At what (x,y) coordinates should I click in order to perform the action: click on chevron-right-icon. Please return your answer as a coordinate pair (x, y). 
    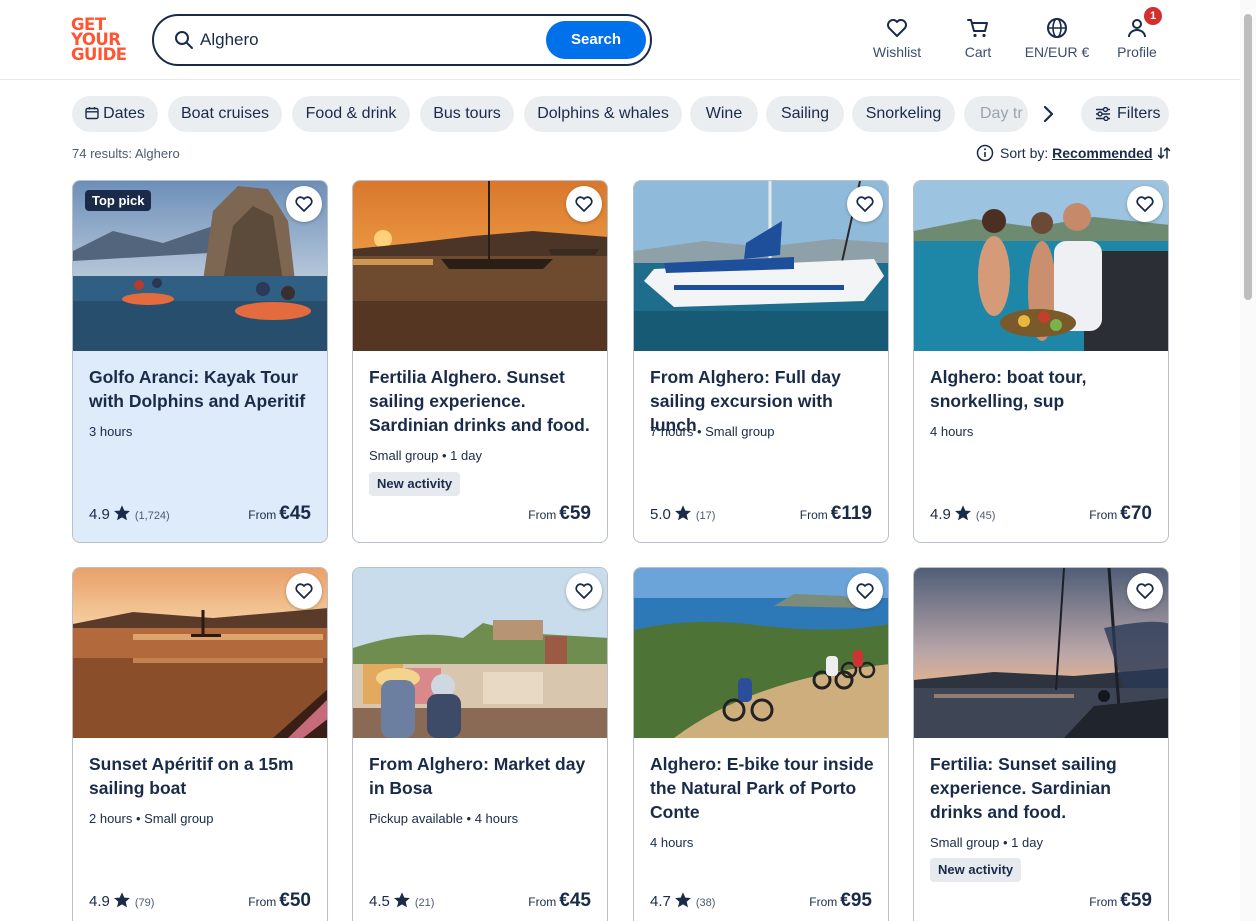
    Looking at the image, I should click on (1048, 114).